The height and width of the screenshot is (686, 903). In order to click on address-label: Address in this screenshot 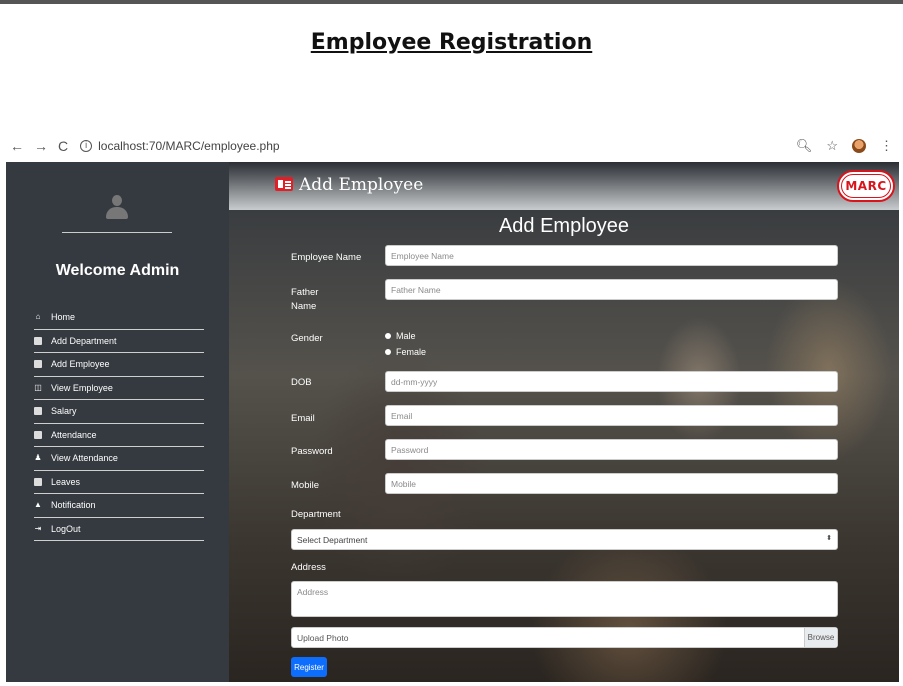, I will do `click(308, 567)`.